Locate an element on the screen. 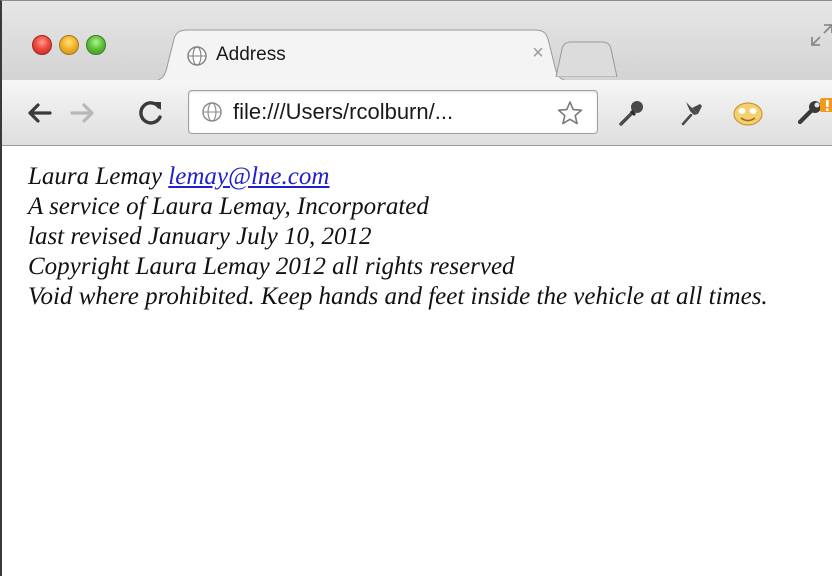  reload-icon is located at coordinates (150, 113).